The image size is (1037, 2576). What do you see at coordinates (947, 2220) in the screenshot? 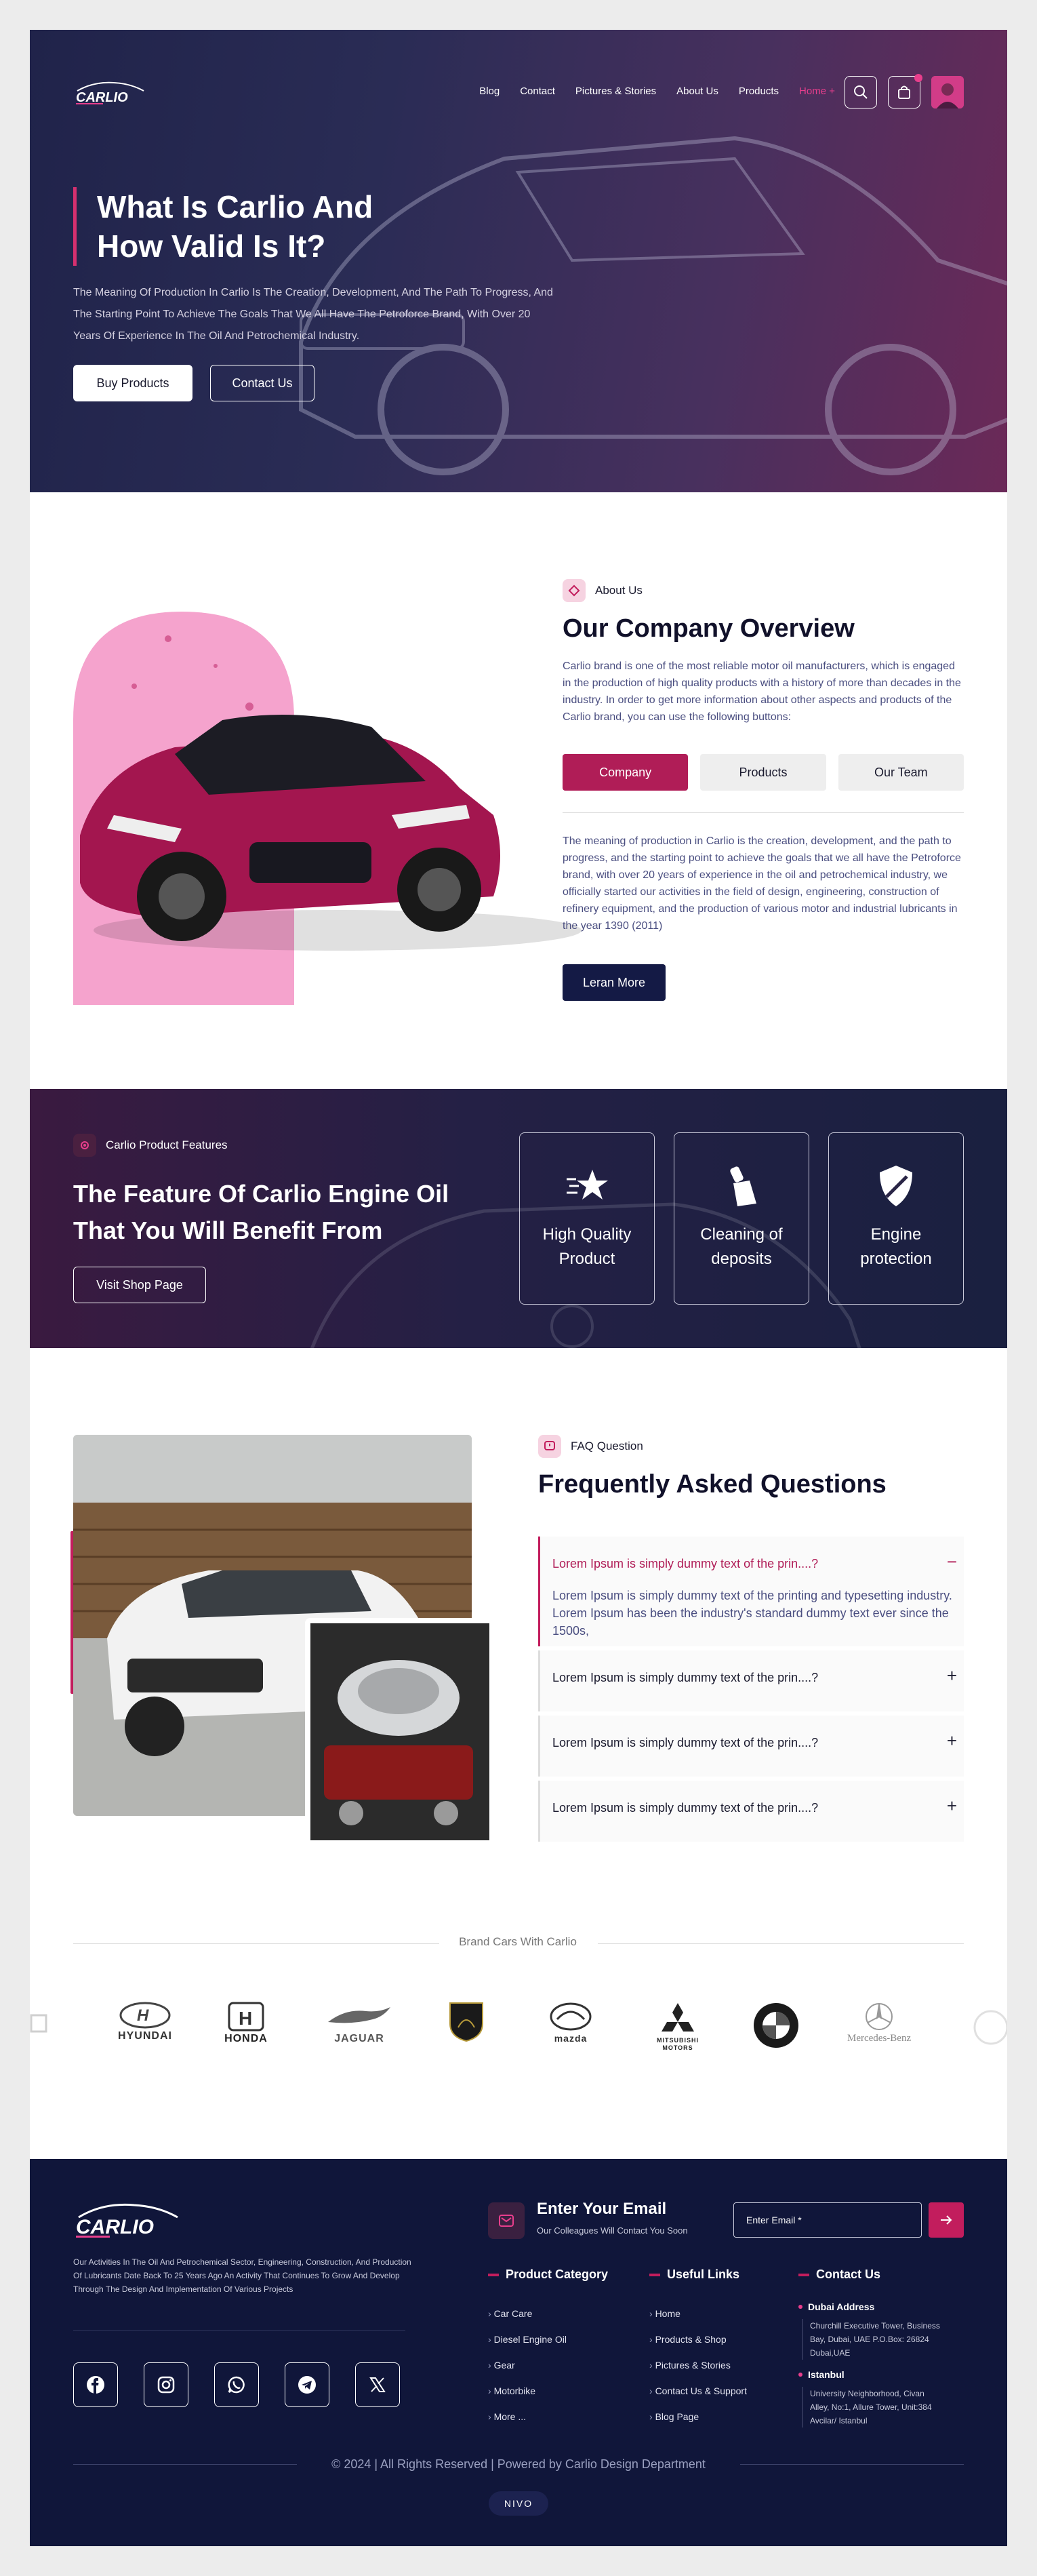
I see `newsletter-submit-button` at bounding box center [947, 2220].